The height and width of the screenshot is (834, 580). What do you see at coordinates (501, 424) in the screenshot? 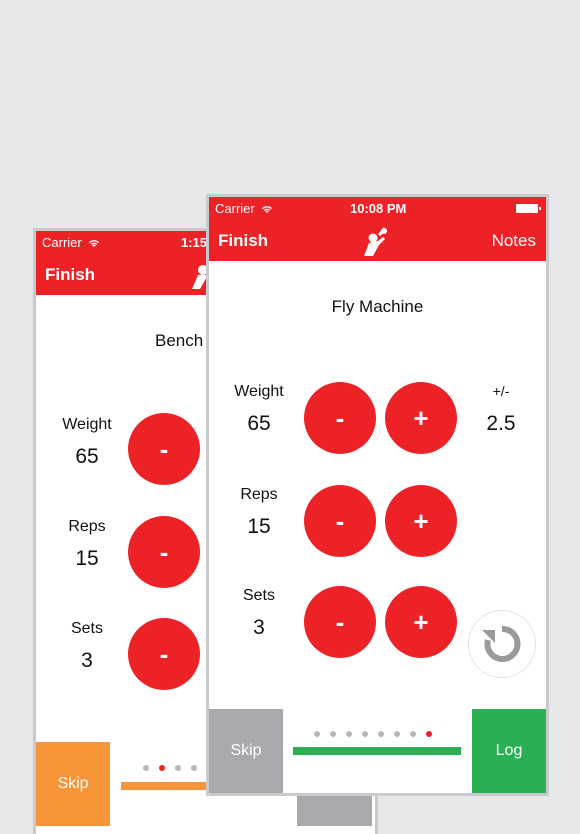
I see `increment-value: 2.5` at bounding box center [501, 424].